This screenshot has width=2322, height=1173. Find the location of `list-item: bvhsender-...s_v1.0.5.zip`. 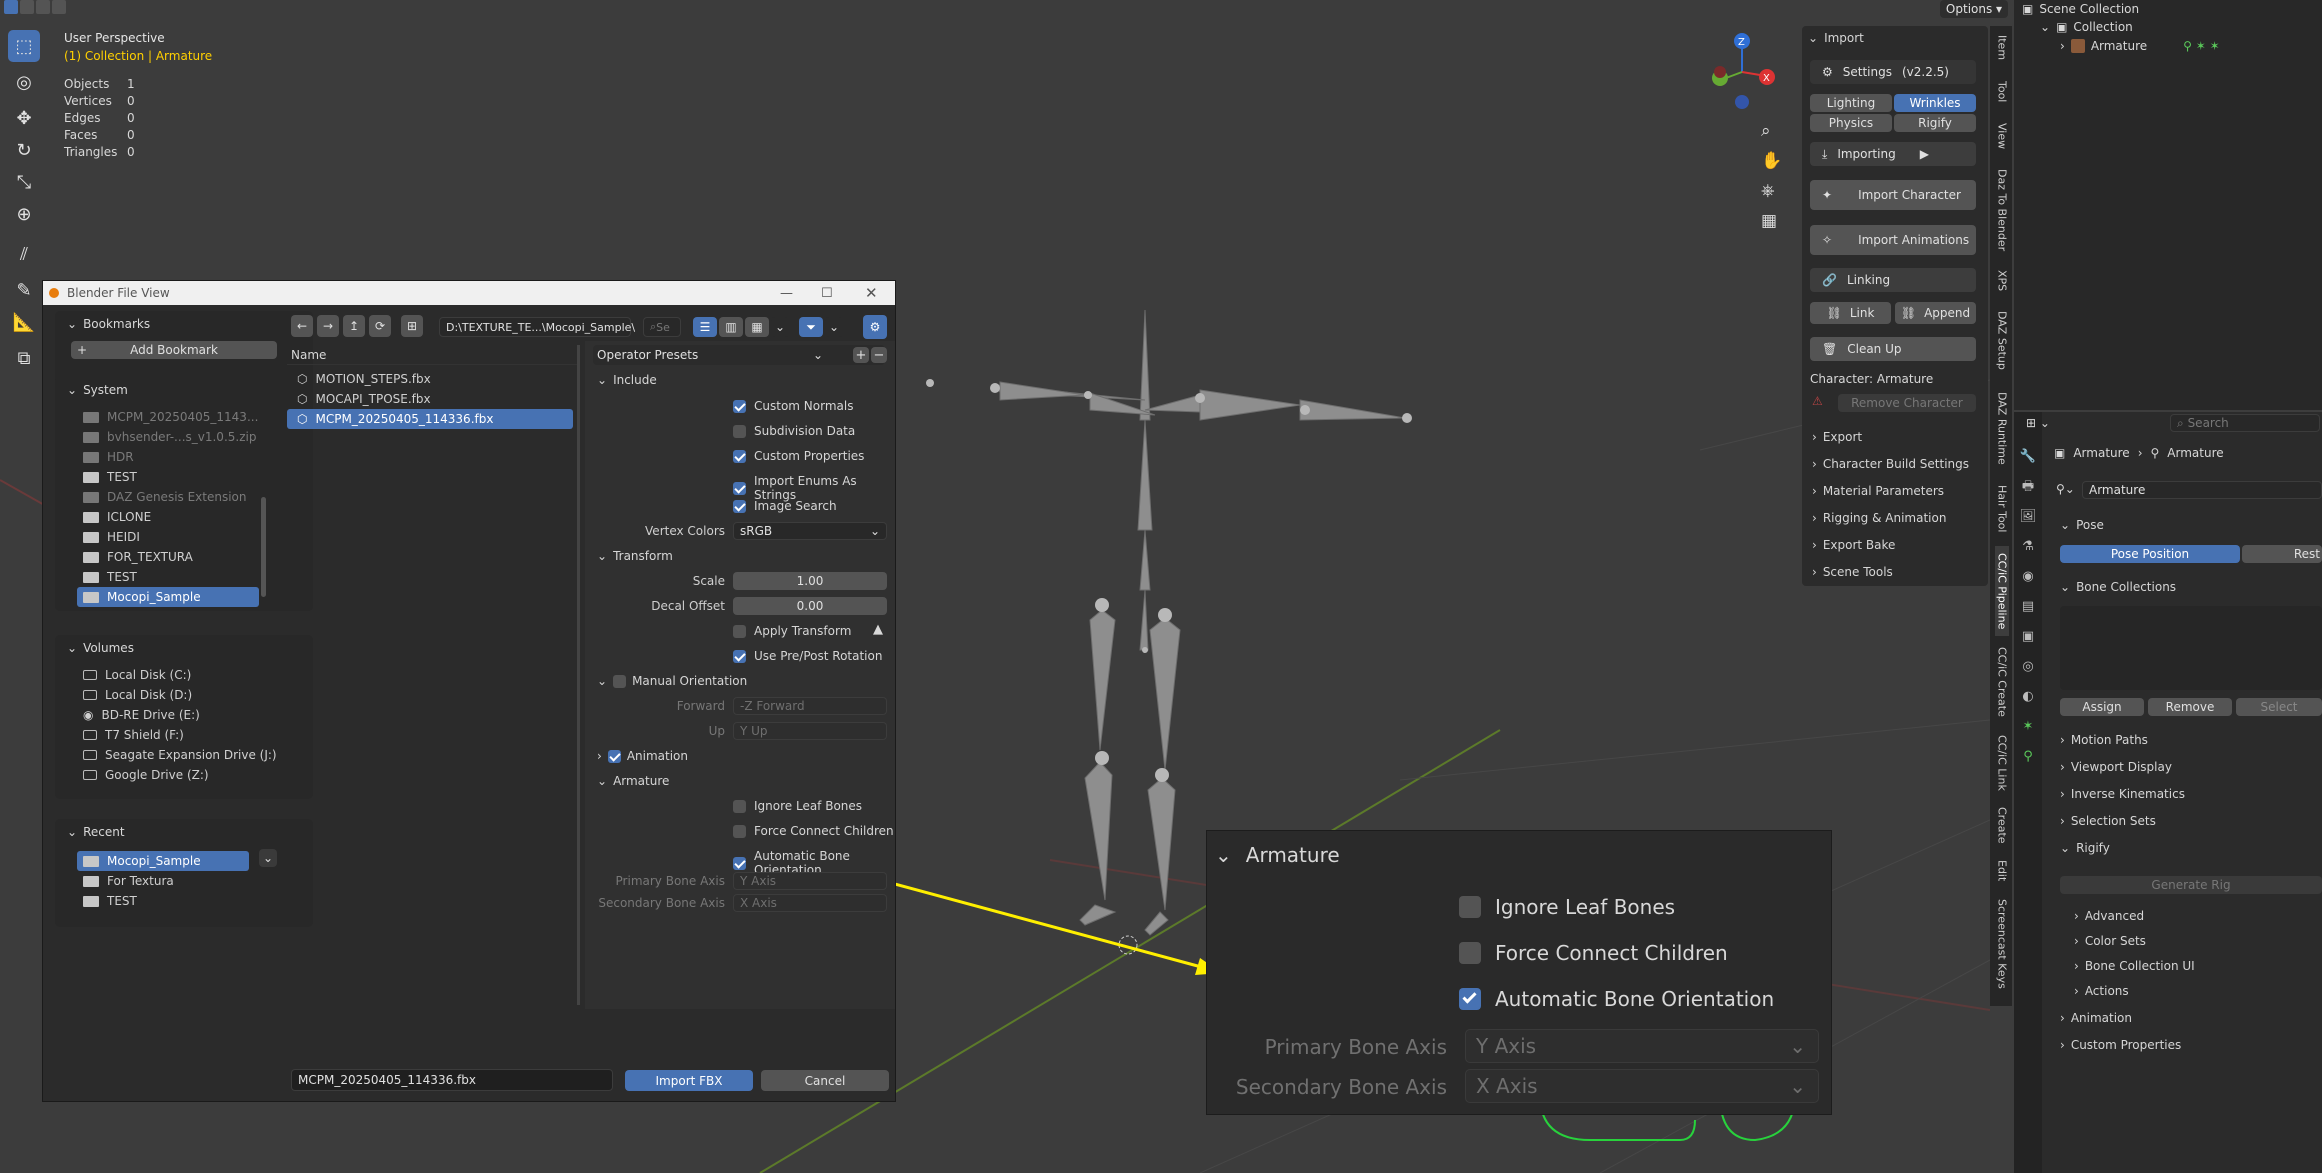

list-item: bvhsender-...s_v1.0.5.zip is located at coordinates (159, 437).